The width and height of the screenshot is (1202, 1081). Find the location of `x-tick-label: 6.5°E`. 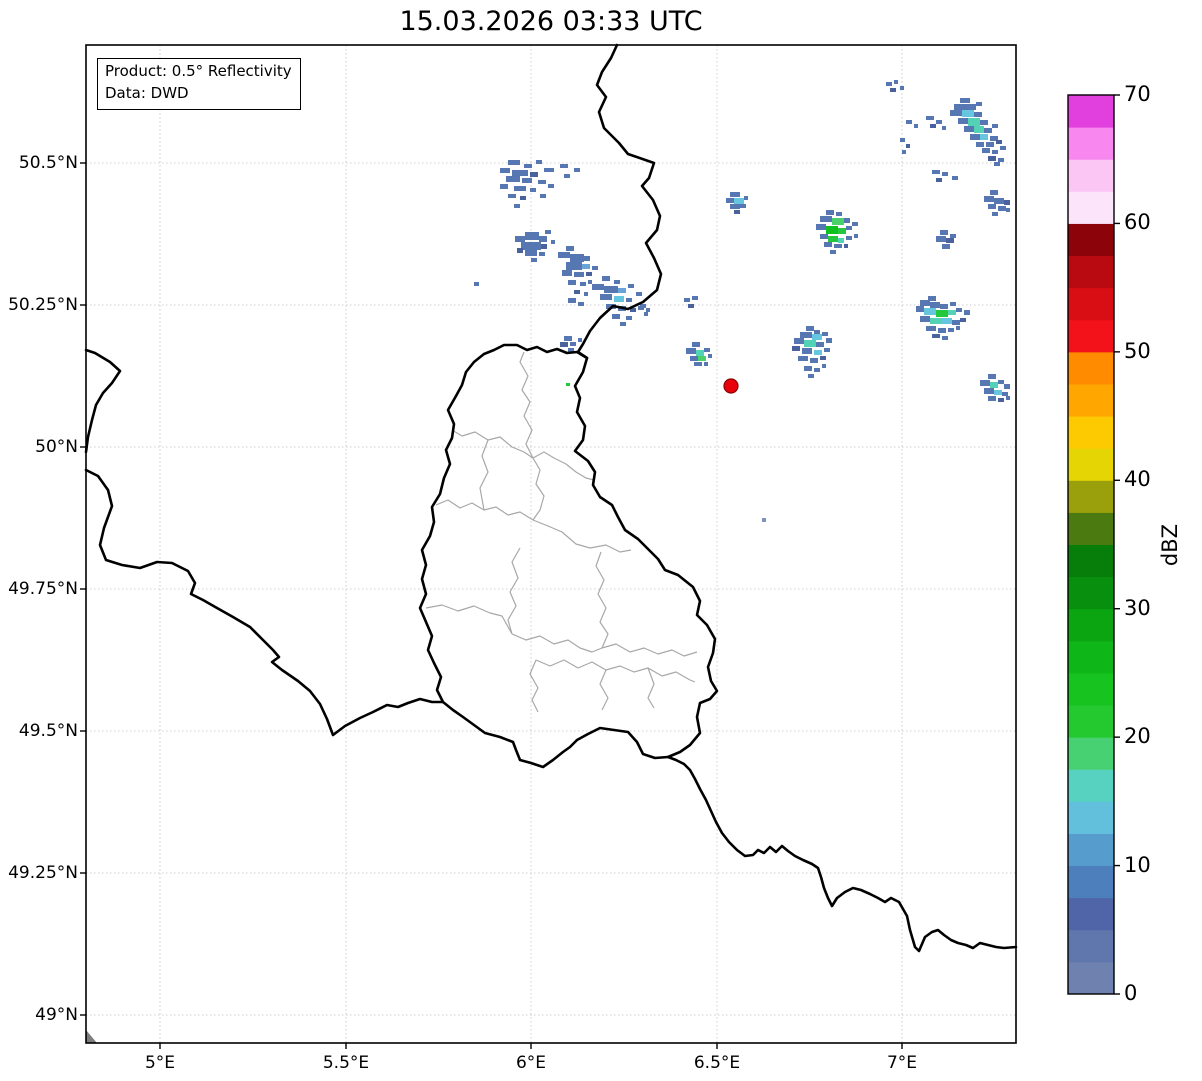

x-tick-label: 6.5°E is located at coordinates (717, 1063).